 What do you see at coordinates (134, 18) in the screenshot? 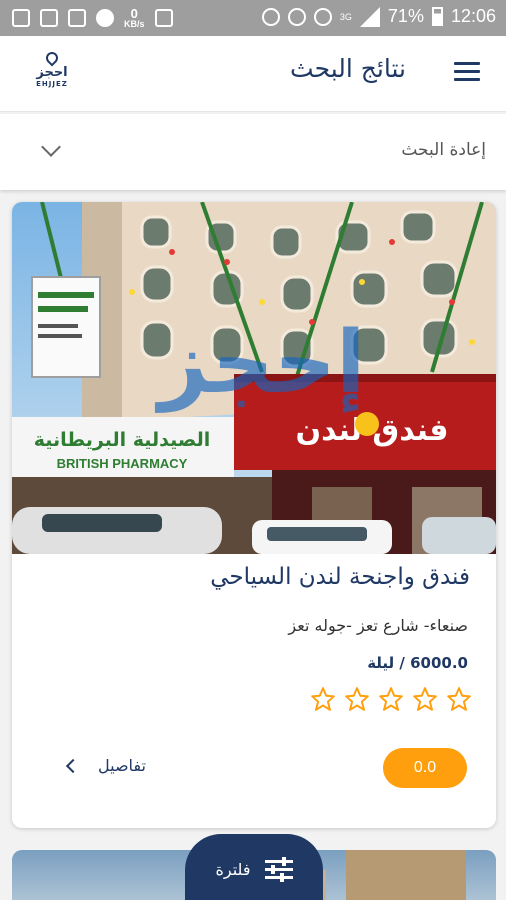
I see `network-speed: 0 KB/s` at bounding box center [134, 18].